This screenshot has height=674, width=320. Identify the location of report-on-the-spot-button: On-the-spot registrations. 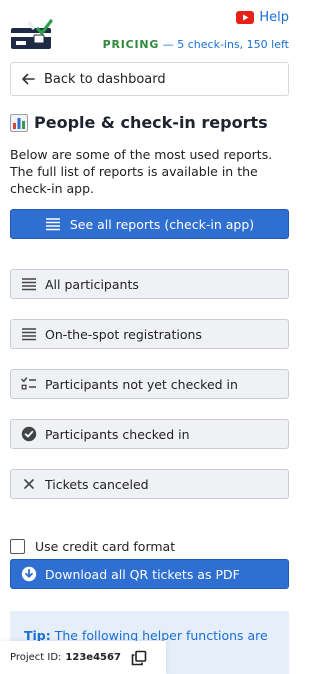
(149, 334).